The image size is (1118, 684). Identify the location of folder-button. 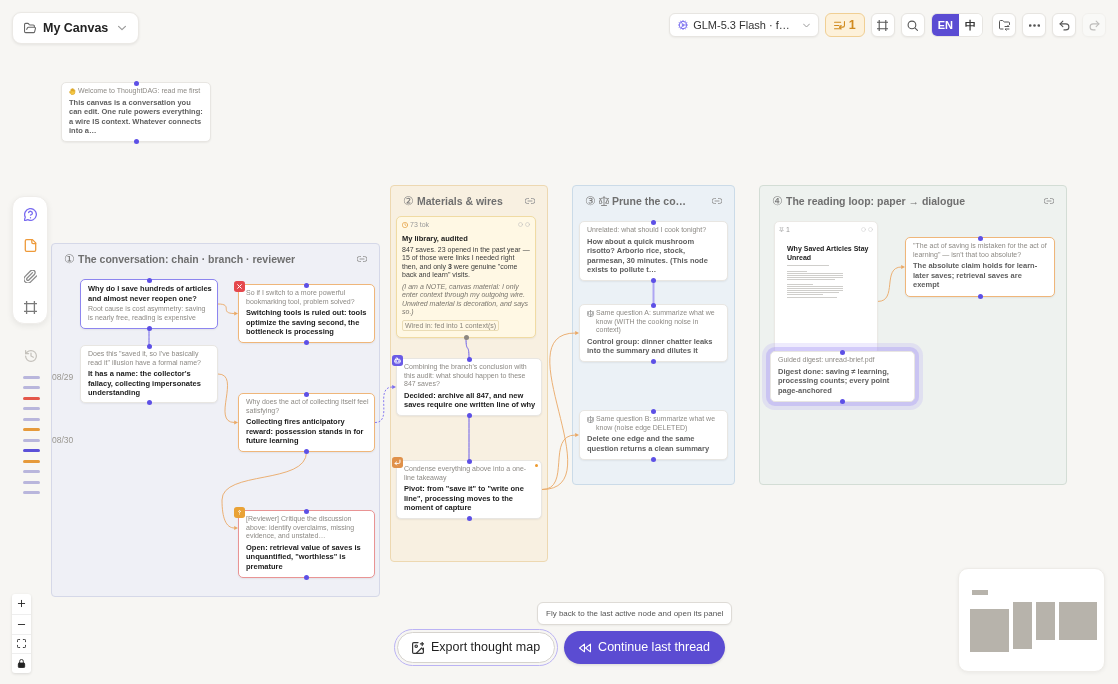
(1004, 25).